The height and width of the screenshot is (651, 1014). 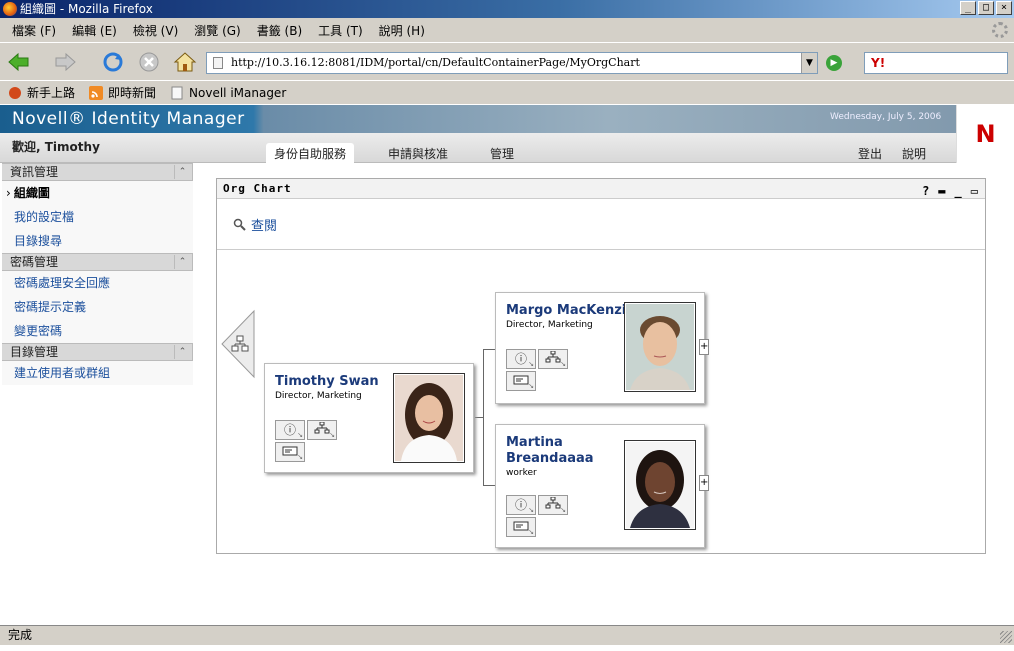 I want to click on app-title: Novell® Identity Manager, so click(x=128, y=119).